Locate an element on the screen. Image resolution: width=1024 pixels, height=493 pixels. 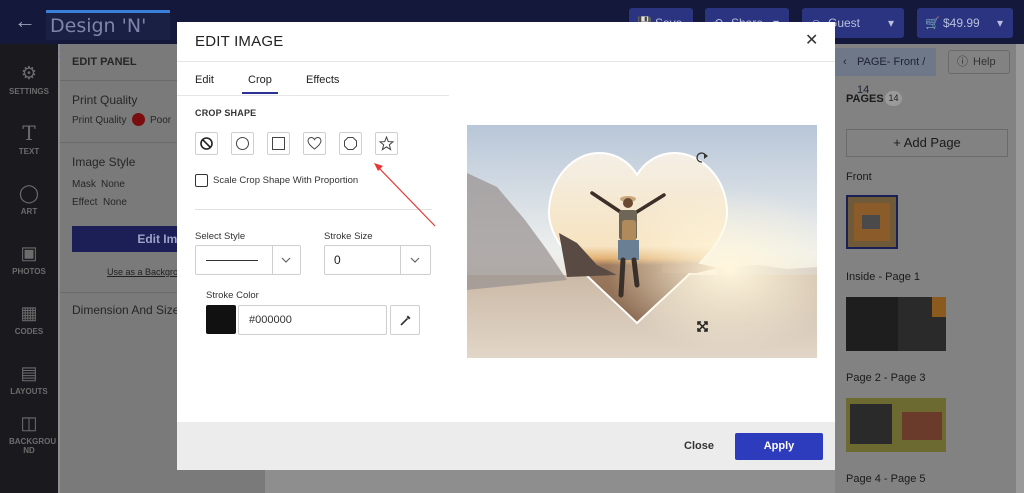
rail-label: SETTINGS is located at coordinates (28, 91).